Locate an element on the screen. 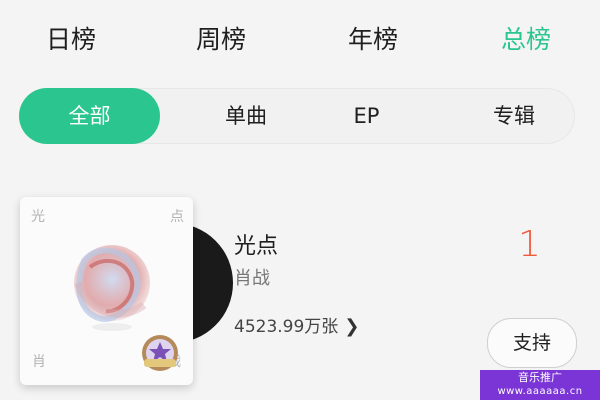  tab-weekly: 周榜 is located at coordinates (221, 40).